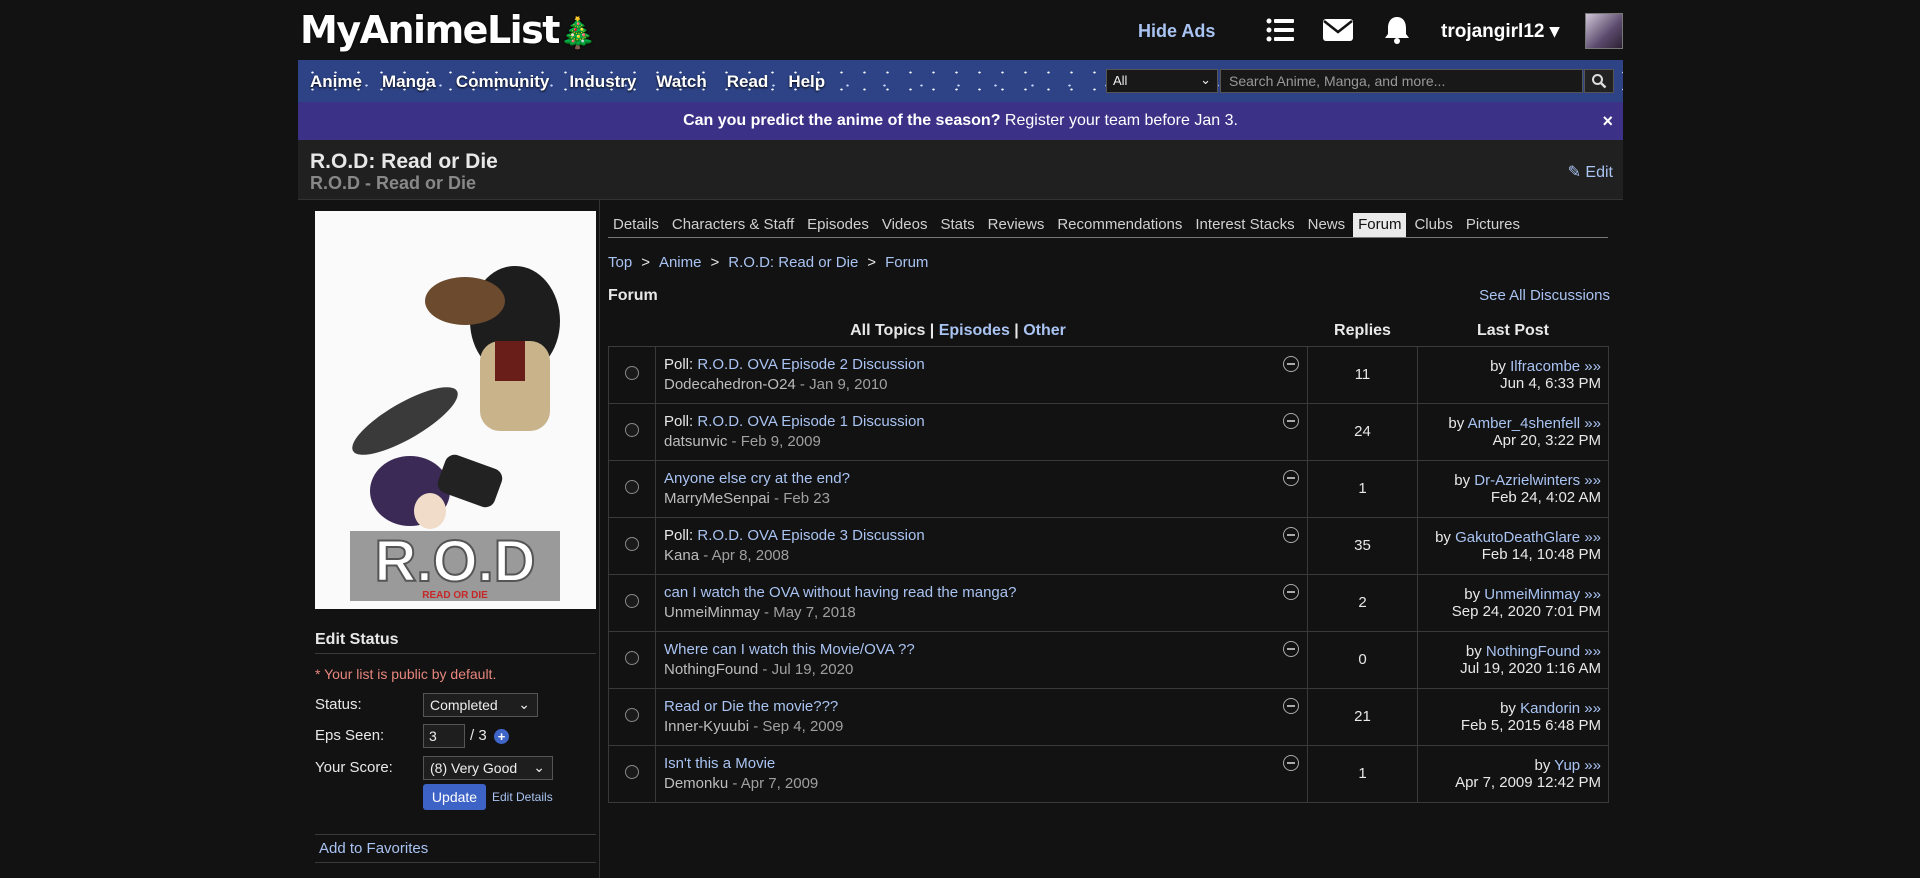 The height and width of the screenshot is (878, 1920). Describe the element at coordinates (681, 555) in the screenshot. I see `topic-author: Kana` at that location.